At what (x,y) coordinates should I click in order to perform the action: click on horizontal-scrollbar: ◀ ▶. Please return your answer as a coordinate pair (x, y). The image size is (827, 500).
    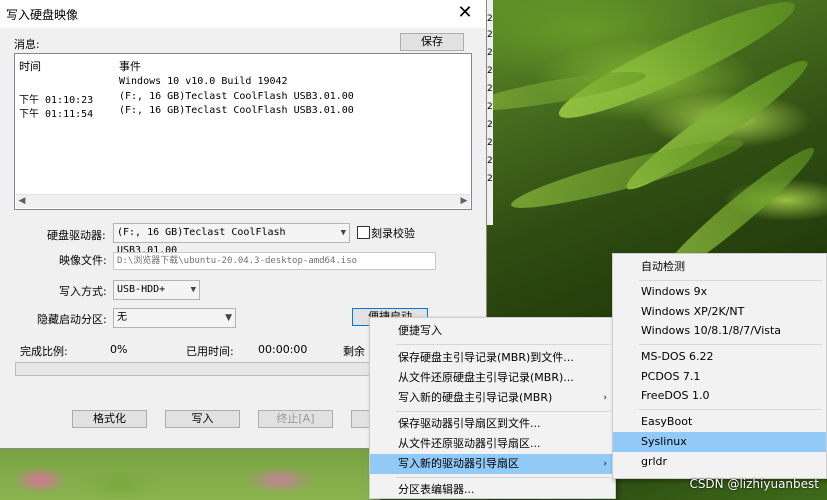
    Looking at the image, I should click on (243, 201).